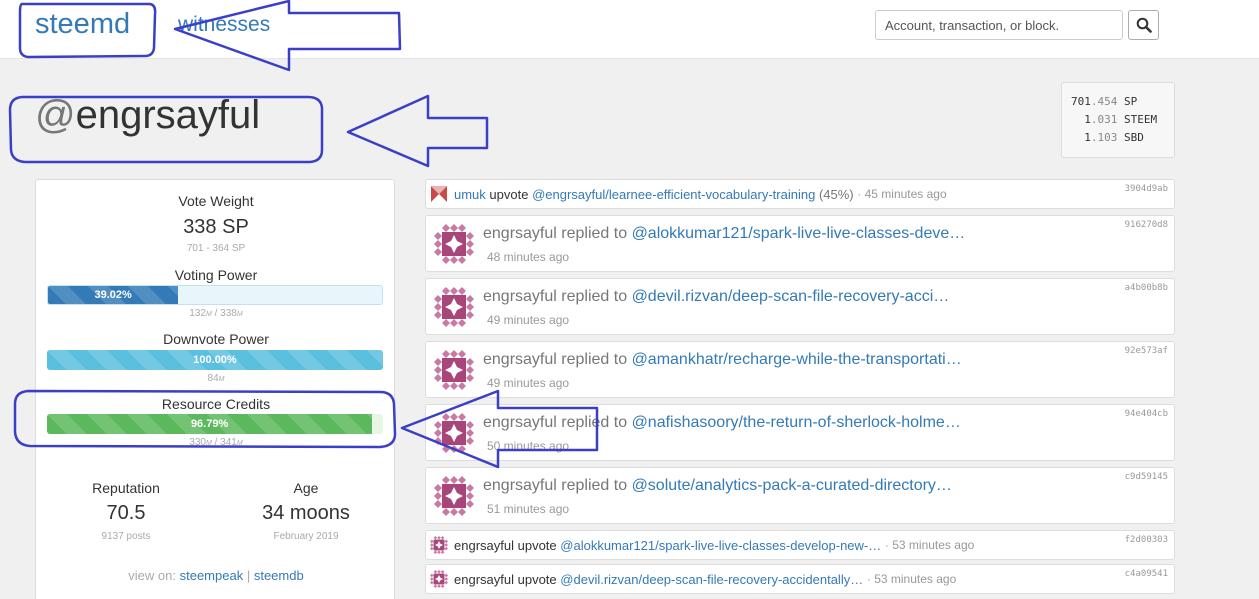  Describe the element at coordinates (1146, 288) in the screenshot. I see `tx-hash: a4b00b8b` at that location.